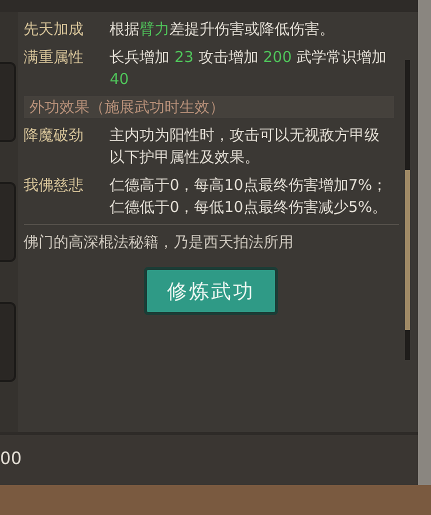 Image resolution: width=431 pixels, height=515 pixels. Describe the element at coordinates (11, 460) in the screenshot. I see `value-text: 00` at that location.